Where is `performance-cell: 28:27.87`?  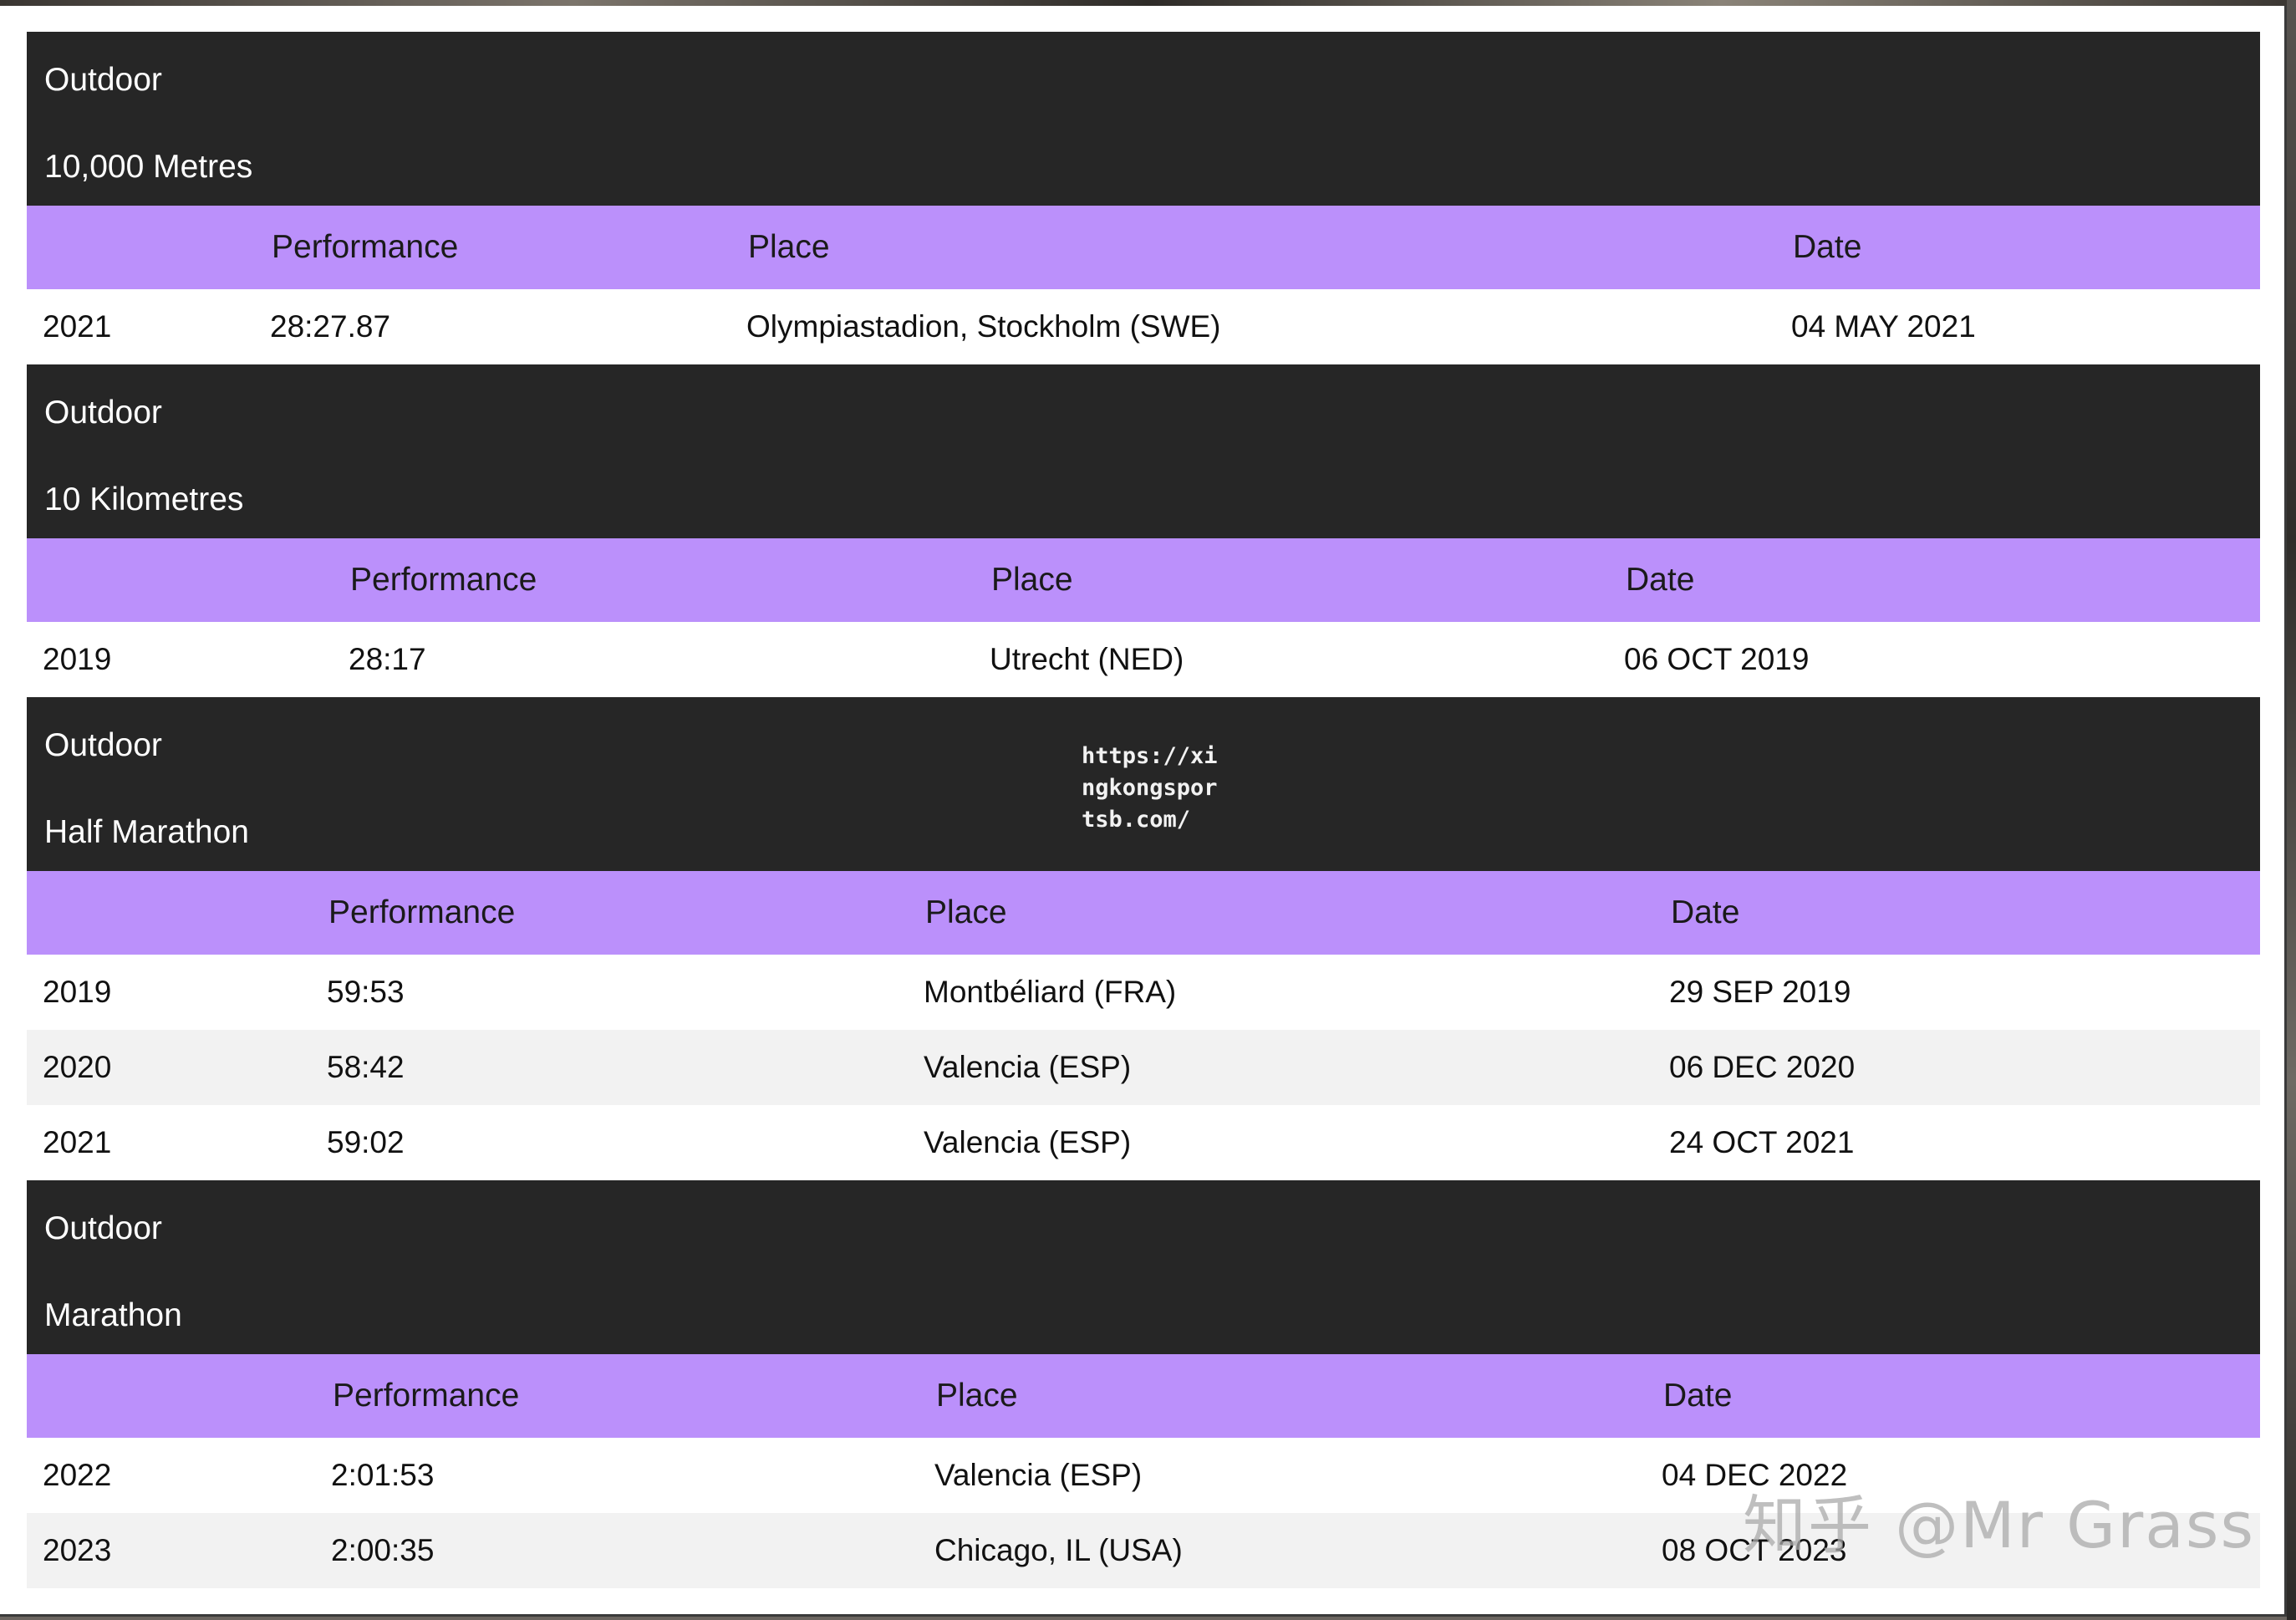 performance-cell: 28:27.87 is located at coordinates (330, 326).